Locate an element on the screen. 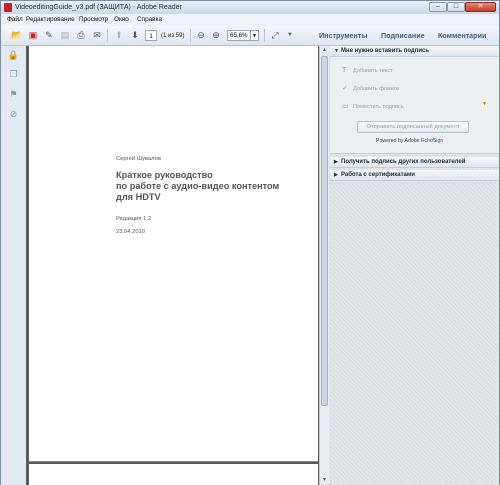 This screenshot has width=500, height=485. menu-file: Файл is located at coordinates (15, 20).